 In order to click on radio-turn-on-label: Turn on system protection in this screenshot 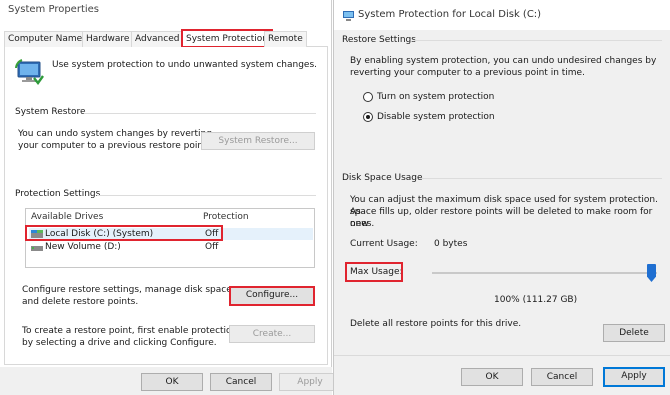, I will do `click(435, 97)`.